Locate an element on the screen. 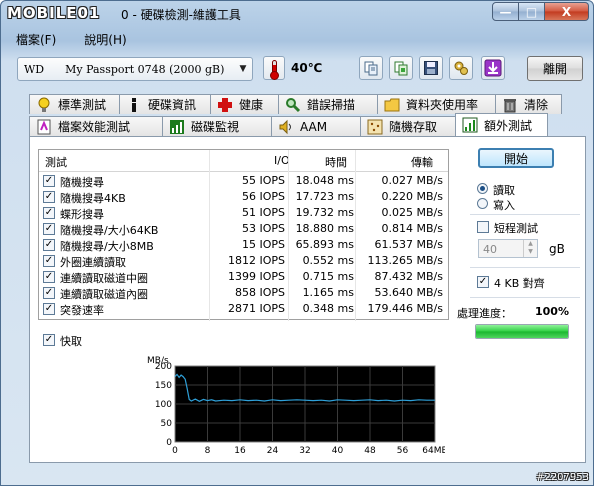 The height and width of the screenshot is (486, 594). tab-aam: AAM is located at coordinates (316, 126).